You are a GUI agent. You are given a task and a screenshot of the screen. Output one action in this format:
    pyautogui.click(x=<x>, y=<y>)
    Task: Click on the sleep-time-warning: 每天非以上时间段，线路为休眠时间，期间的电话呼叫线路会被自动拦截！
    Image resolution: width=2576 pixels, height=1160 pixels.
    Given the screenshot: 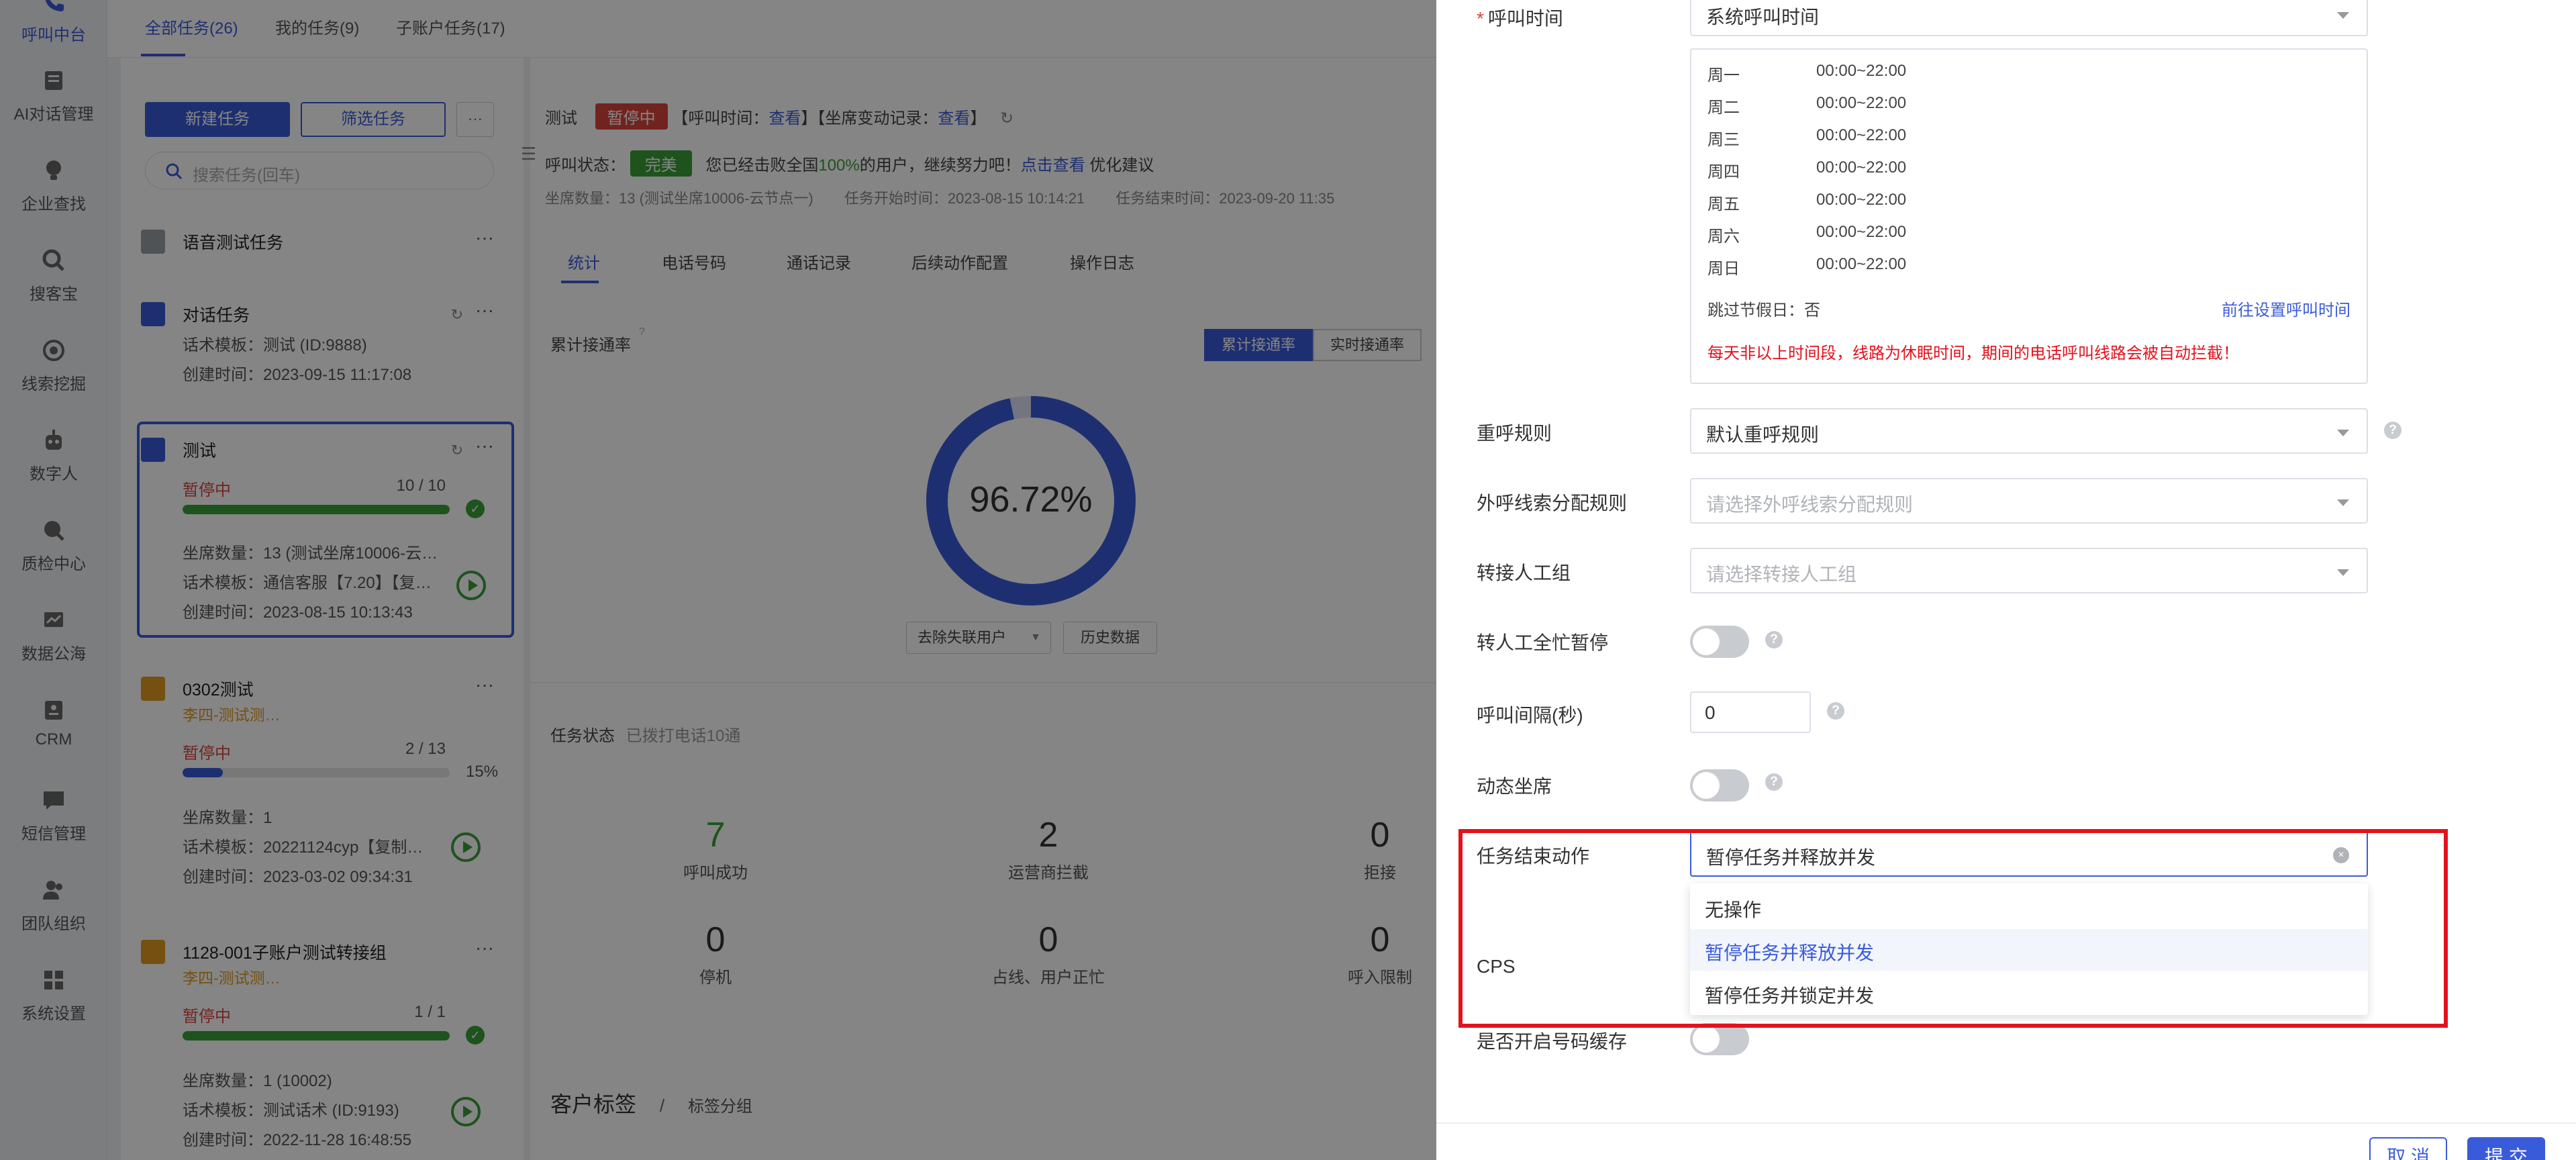 What is the action you would take?
    pyautogui.click(x=1973, y=353)
    